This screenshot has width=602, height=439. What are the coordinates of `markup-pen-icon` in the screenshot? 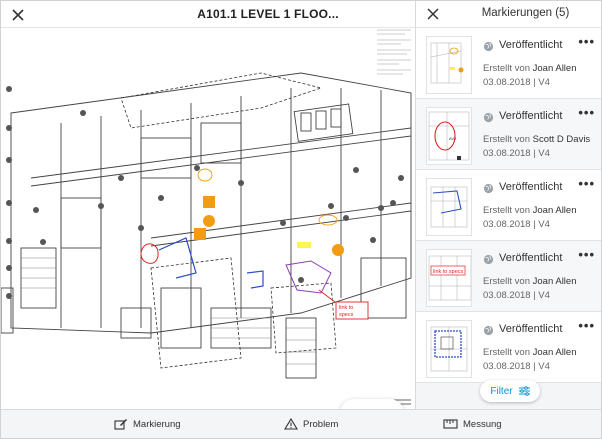 It's located at (120, 424).